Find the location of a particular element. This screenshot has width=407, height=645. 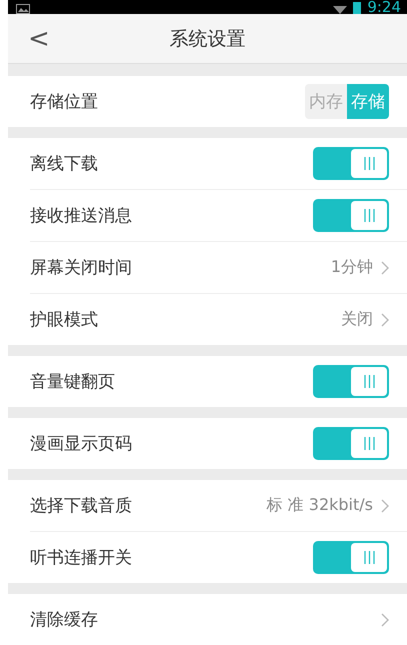

page-title: 系统设置 is located at coordinates (208, 39).